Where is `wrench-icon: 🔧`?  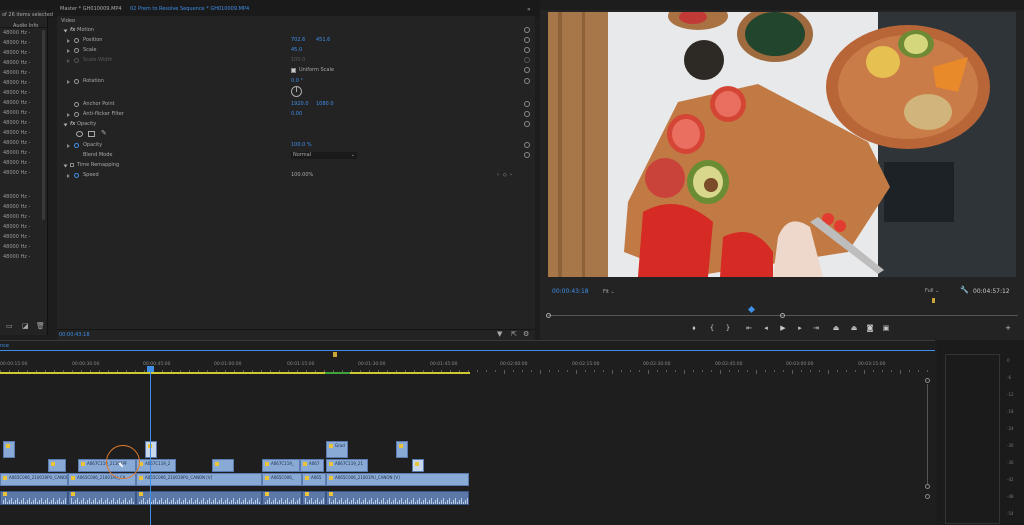 wrench-icon: 🔧 is located at coordinates (964, 290).